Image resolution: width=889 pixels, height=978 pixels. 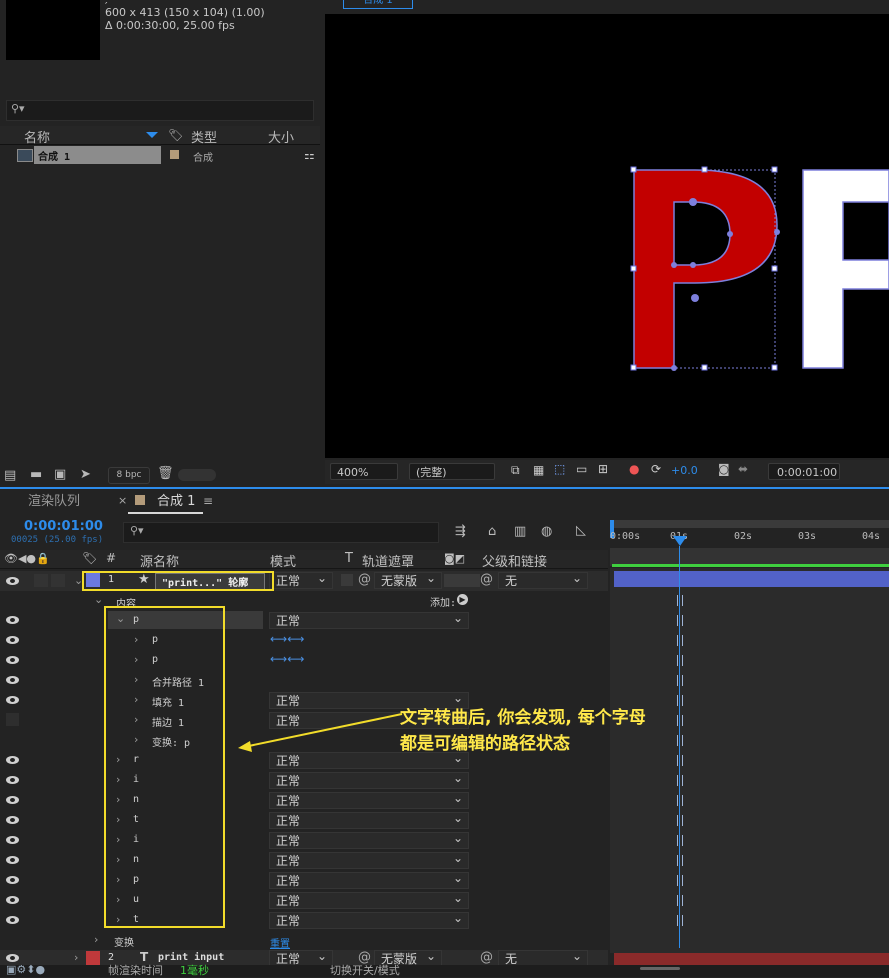 What do you see at coordinates (58, 580) in the screenshot?
I see `lock-toggle` at bounding box center [58, 580].